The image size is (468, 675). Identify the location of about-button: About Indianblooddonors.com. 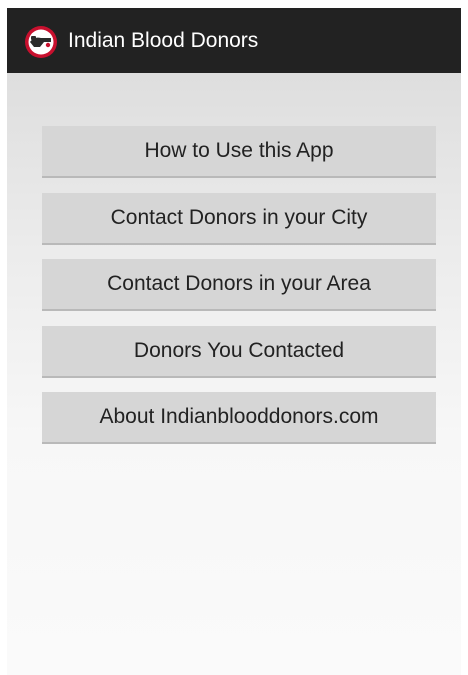
(239, 418).